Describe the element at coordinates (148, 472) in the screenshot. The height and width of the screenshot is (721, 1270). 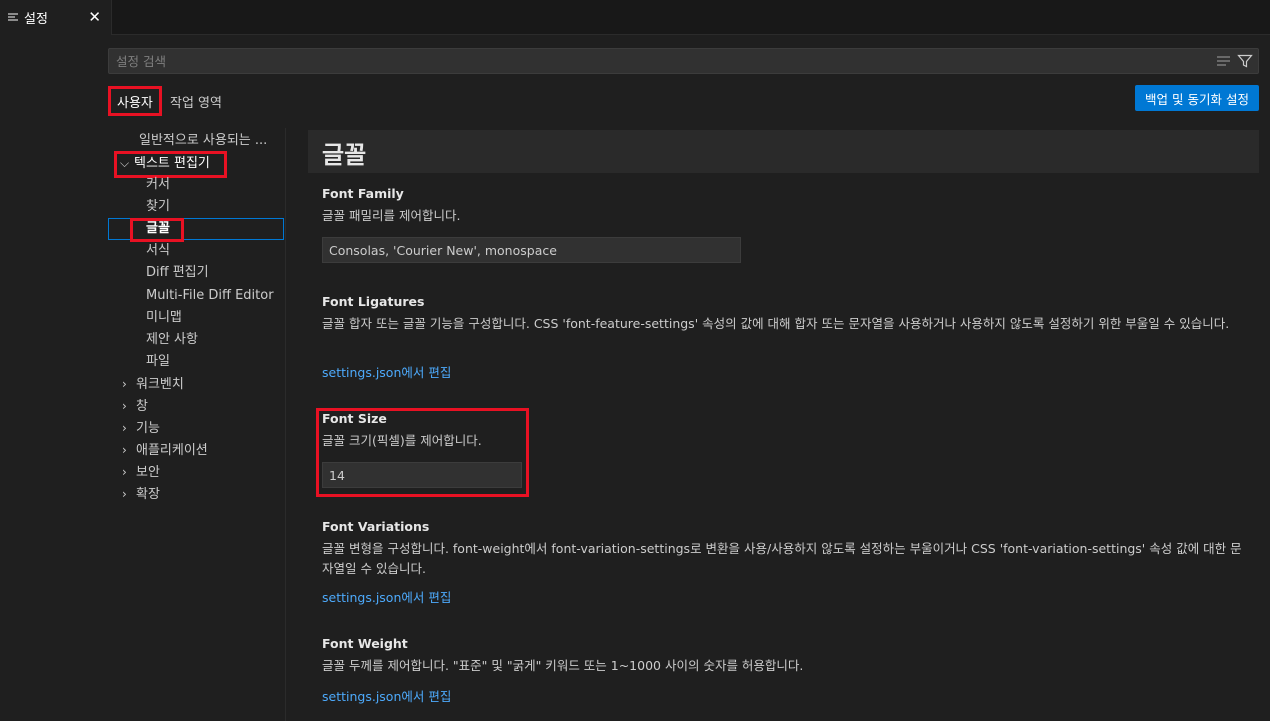
I see `toc-item-label: 보안` at that location.